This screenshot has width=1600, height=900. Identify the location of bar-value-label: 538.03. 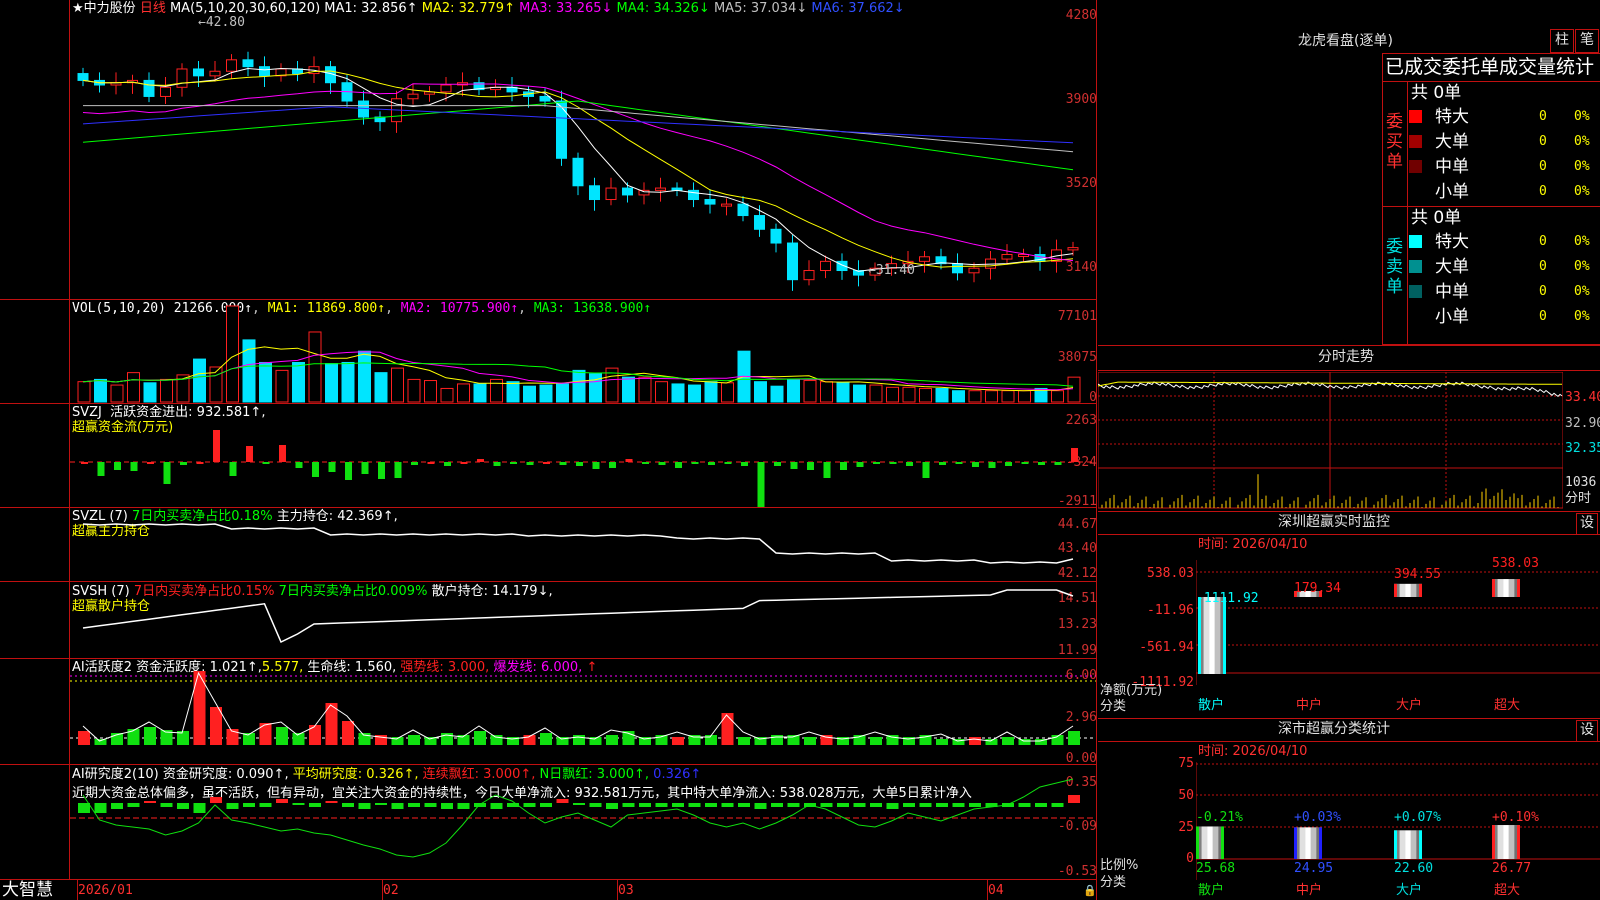
(1515, 563).